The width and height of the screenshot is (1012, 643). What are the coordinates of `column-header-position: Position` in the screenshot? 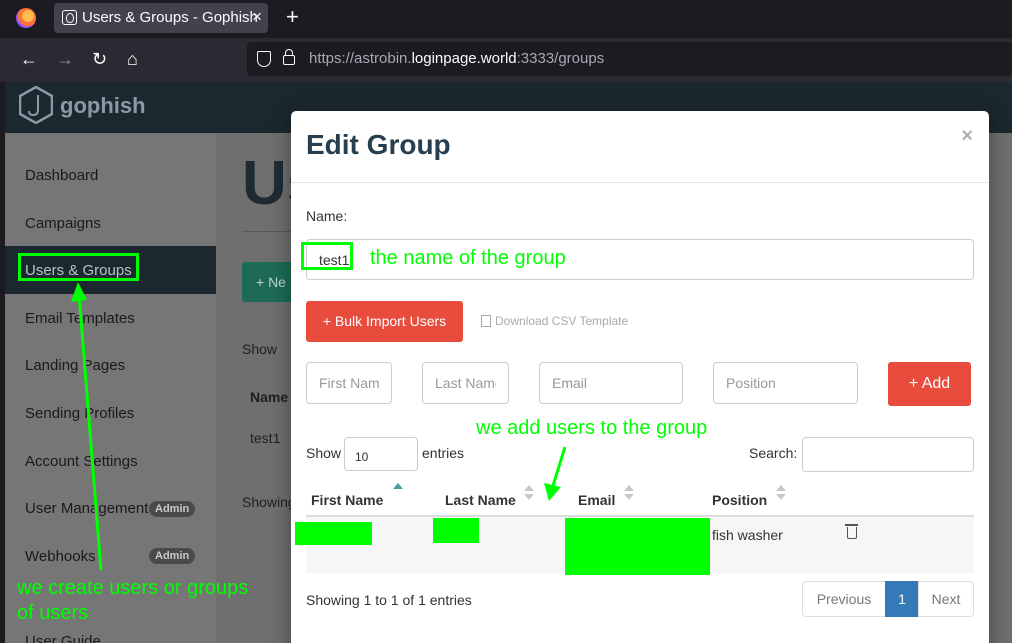 It's located at (739, 500).